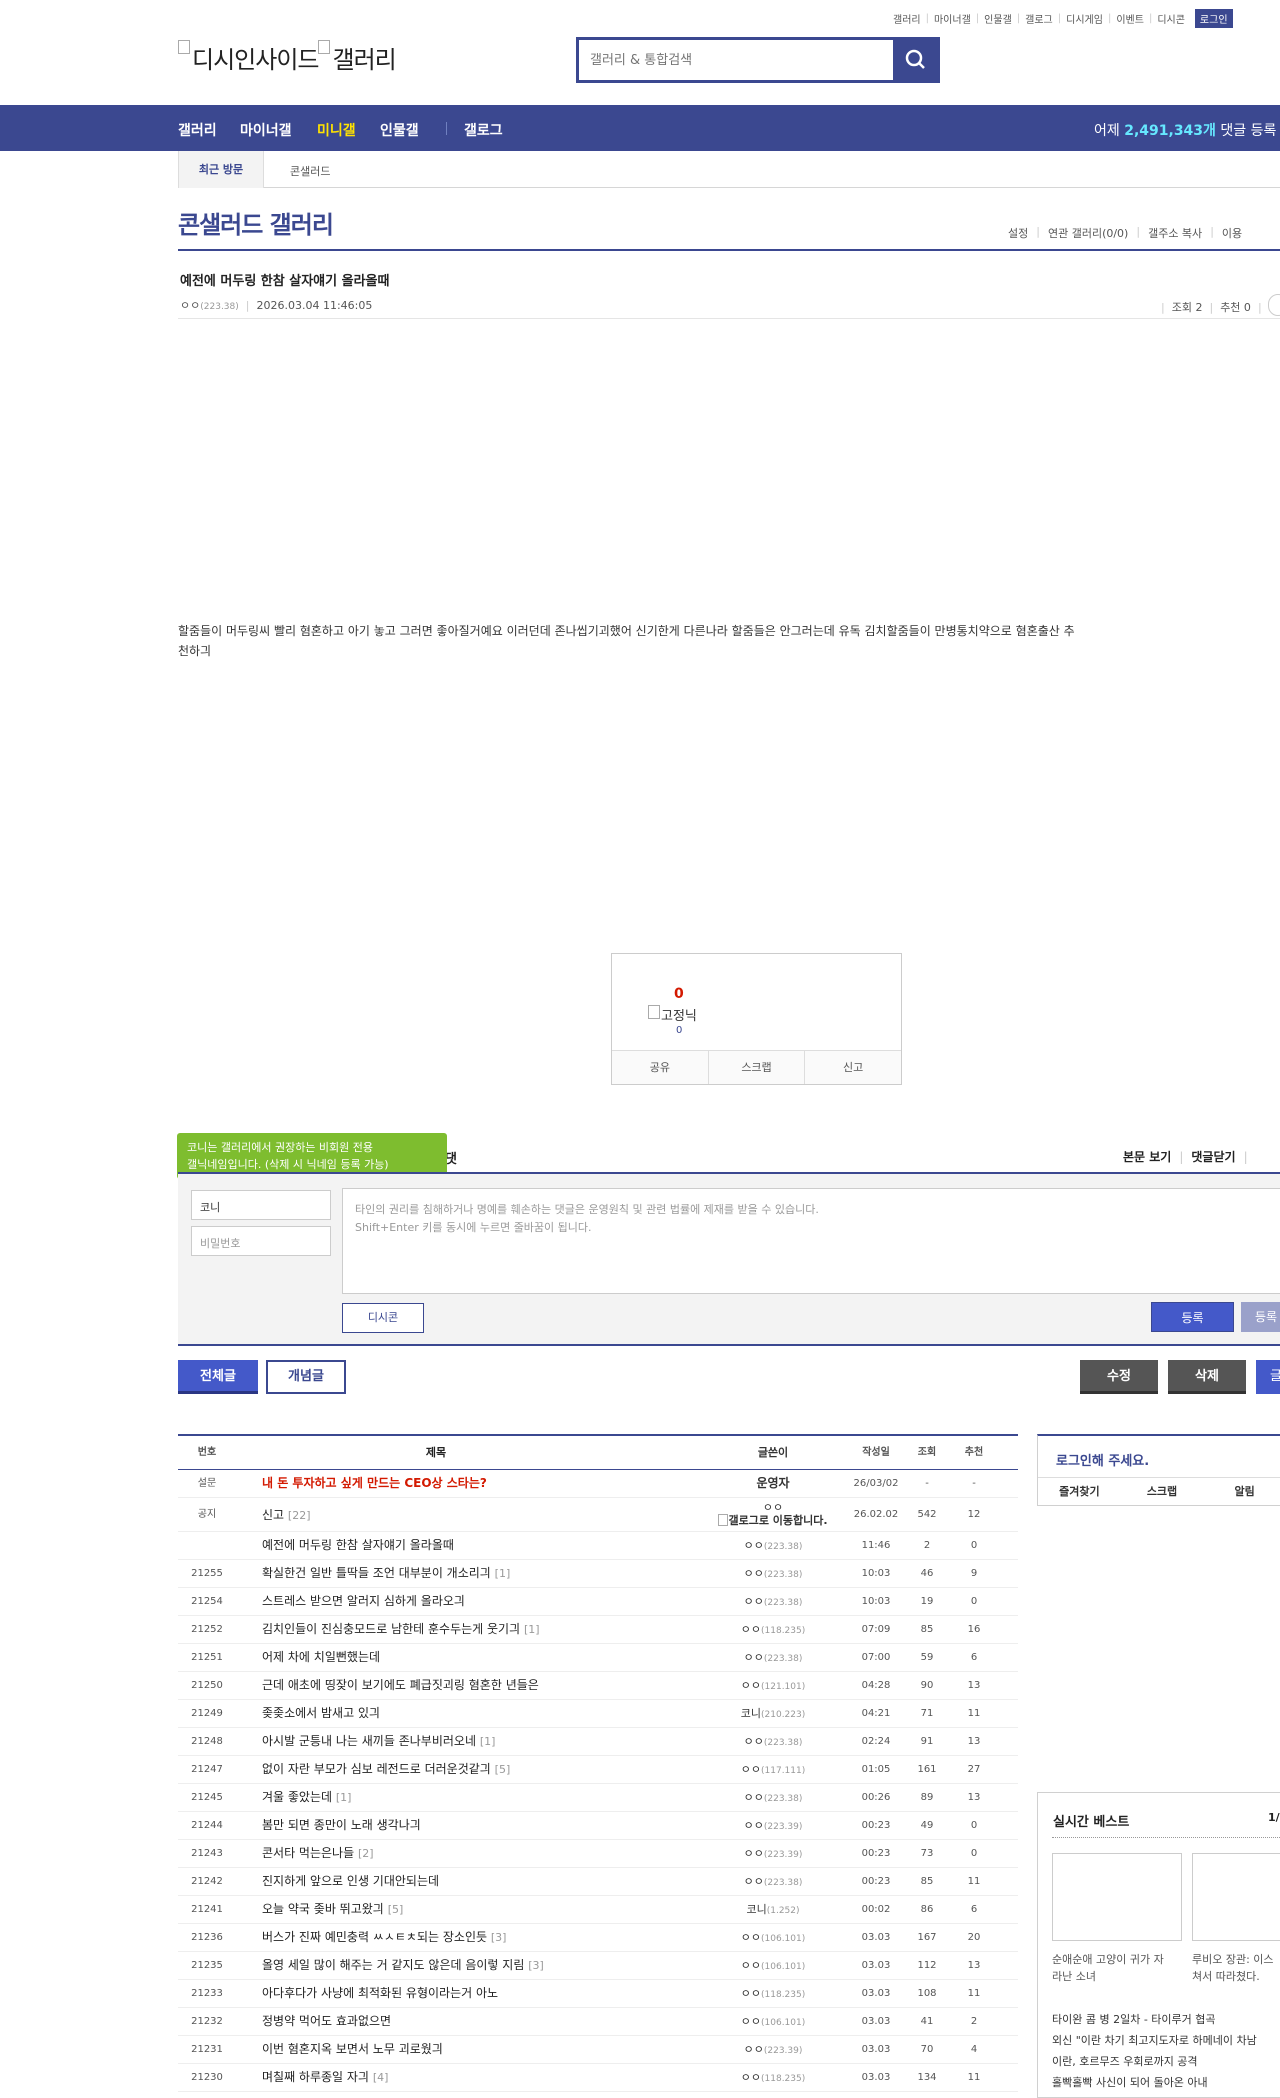 This screenshot has height=2098, width=1280. What do you see at coordinates (773, 1910) in the screenshot?
I see `row-writer: 코니(1.252)` at bounding box center [773, 1910].